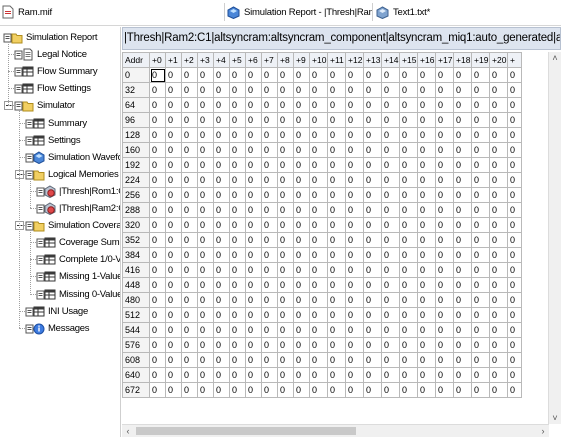 The image size is (561, 437). What do you see at coordinates (52, 88) in the screenshot?
I see `tree-item: Flow Settings` at bounding box center [52, 88].